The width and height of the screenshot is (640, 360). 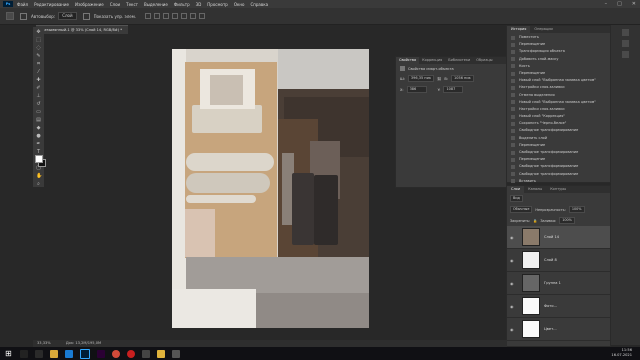 I want to click on auto-select-checkbox, so click(x=23, y=16).